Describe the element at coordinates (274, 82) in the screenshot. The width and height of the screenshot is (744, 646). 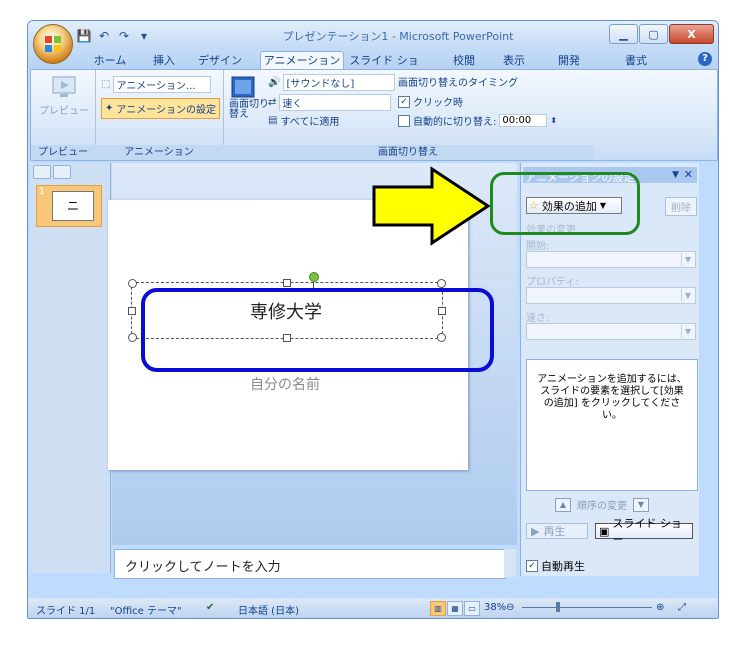
I see `sound-icon: 🔊` at that location.